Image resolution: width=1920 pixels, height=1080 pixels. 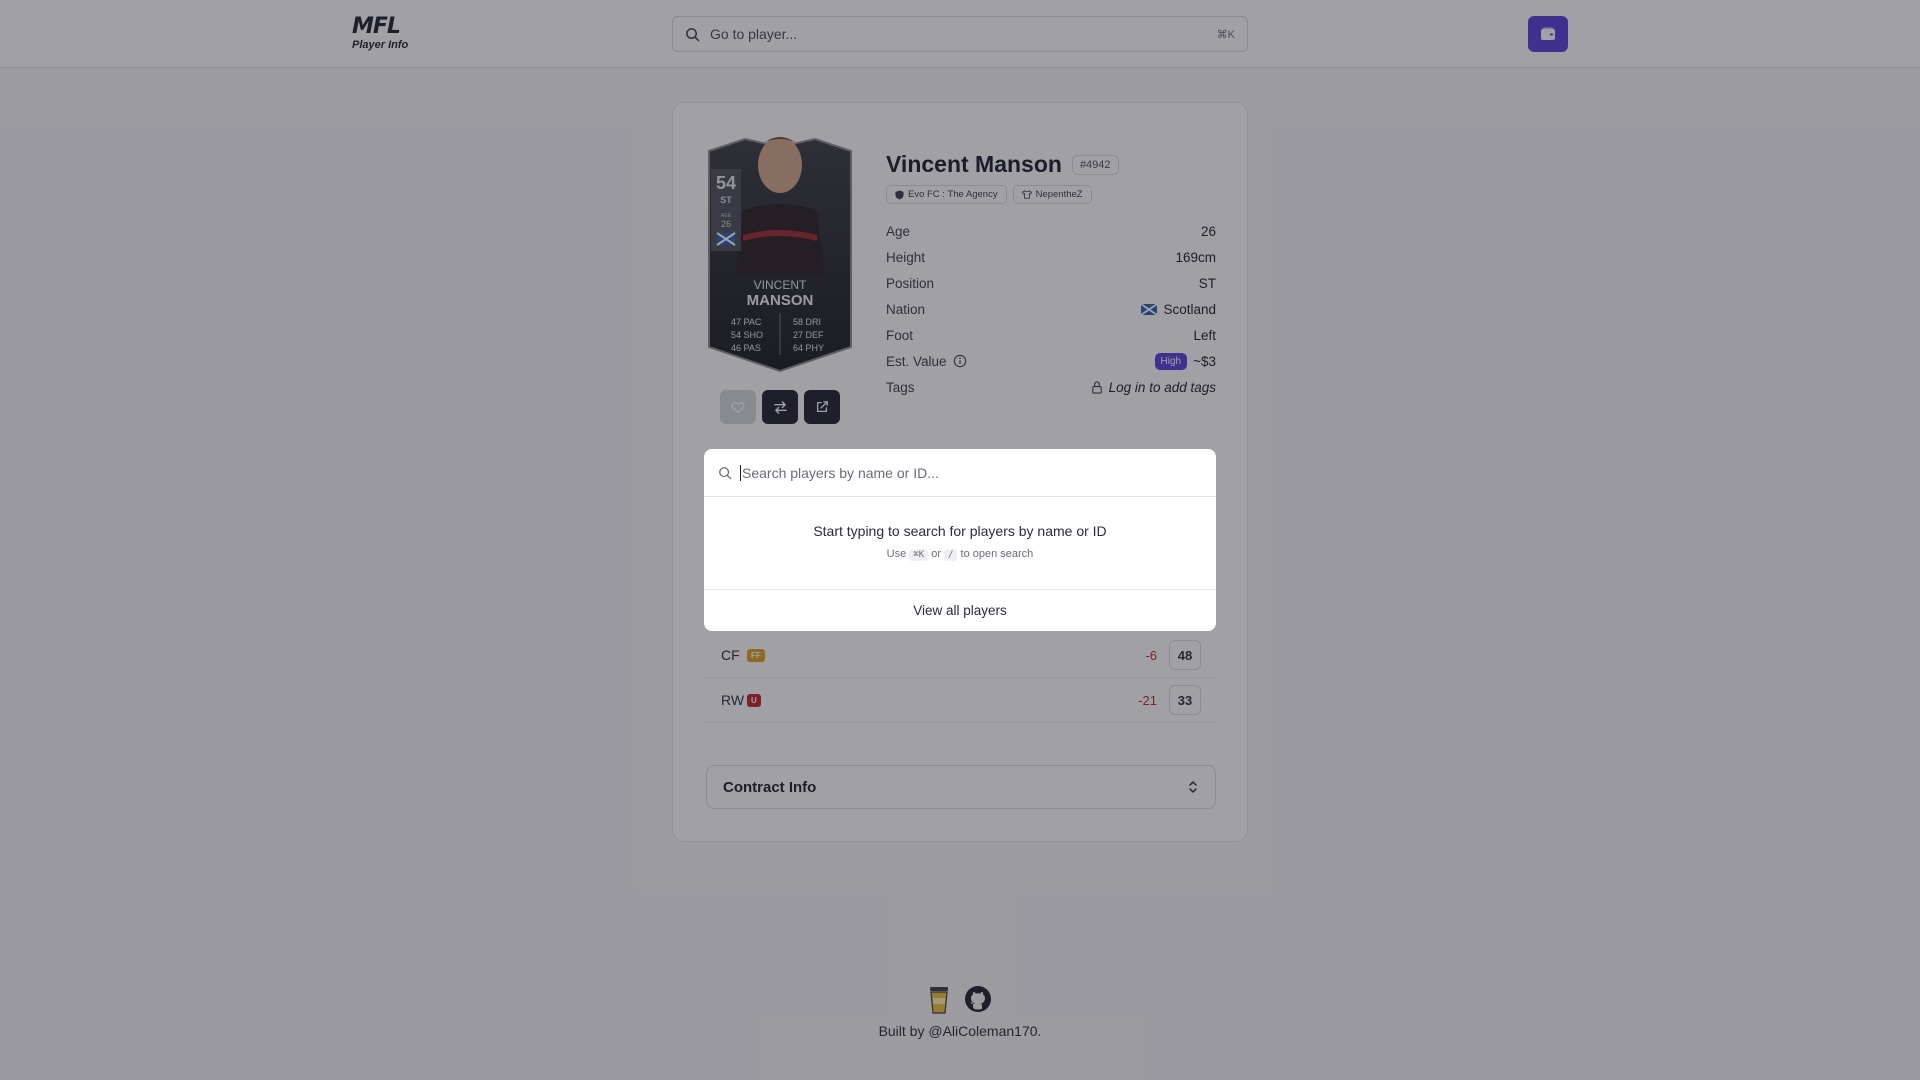 What do you see at coordinates (997, 554) in the screenshot?
I see `hint-text: to open search` at bounding box center [997, 554].